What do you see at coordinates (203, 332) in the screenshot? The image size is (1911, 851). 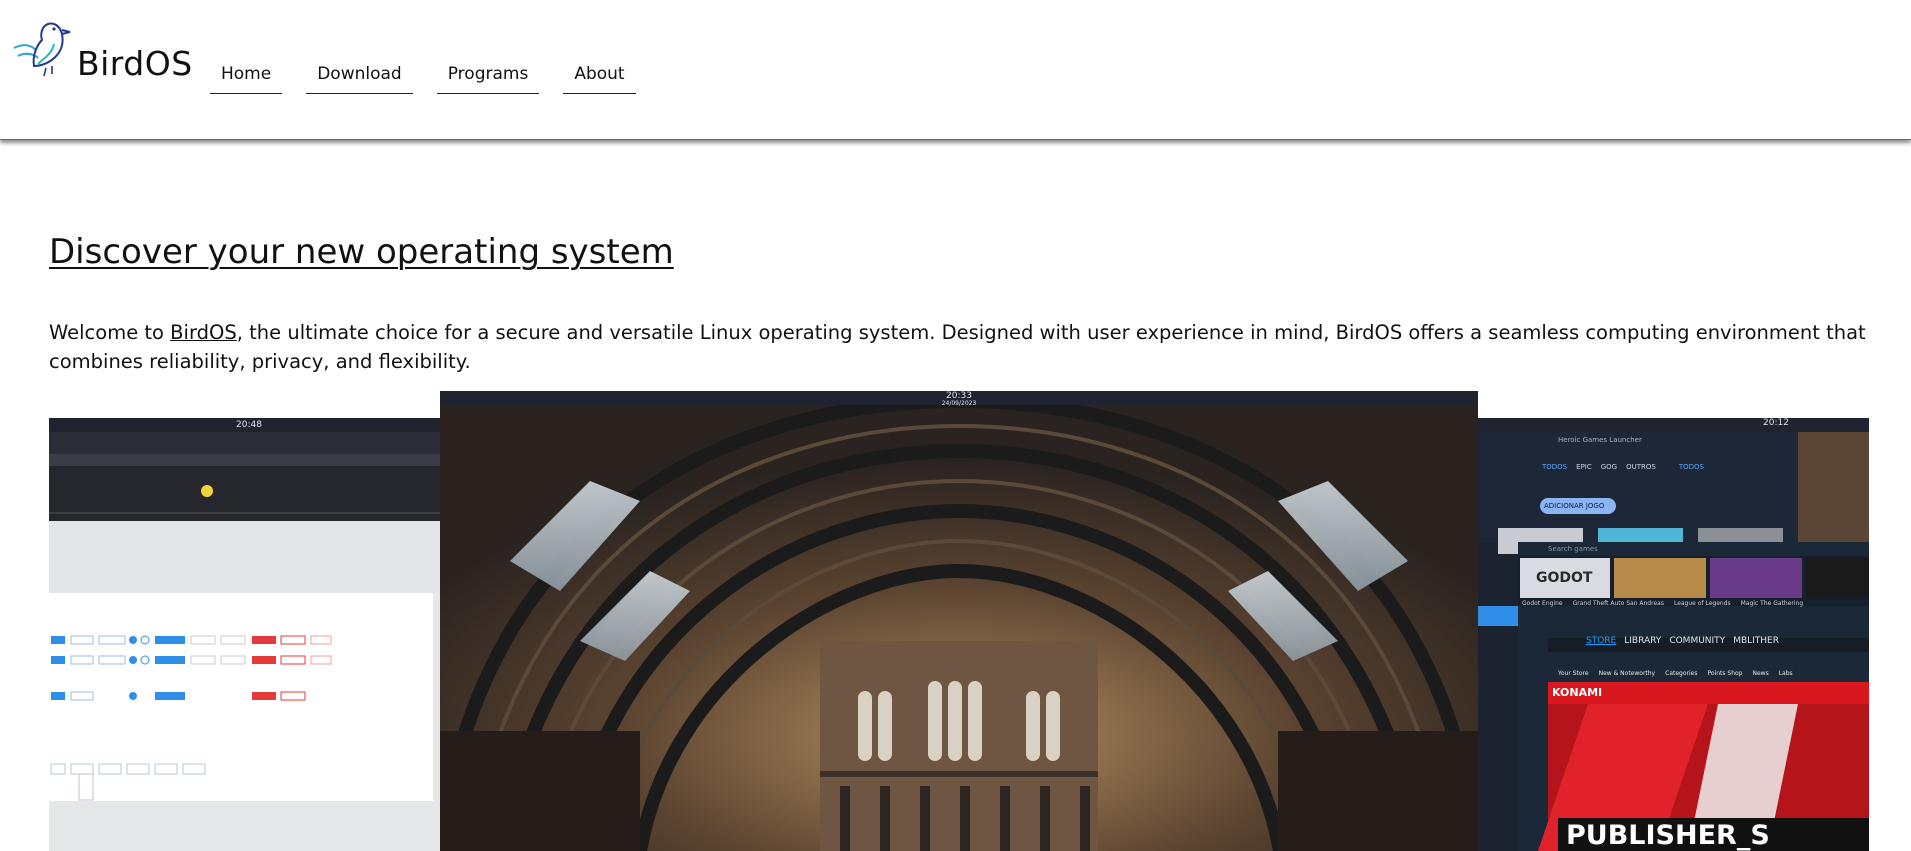 I see `birdos-link: BirdOS` at bounding box center [203, 332].